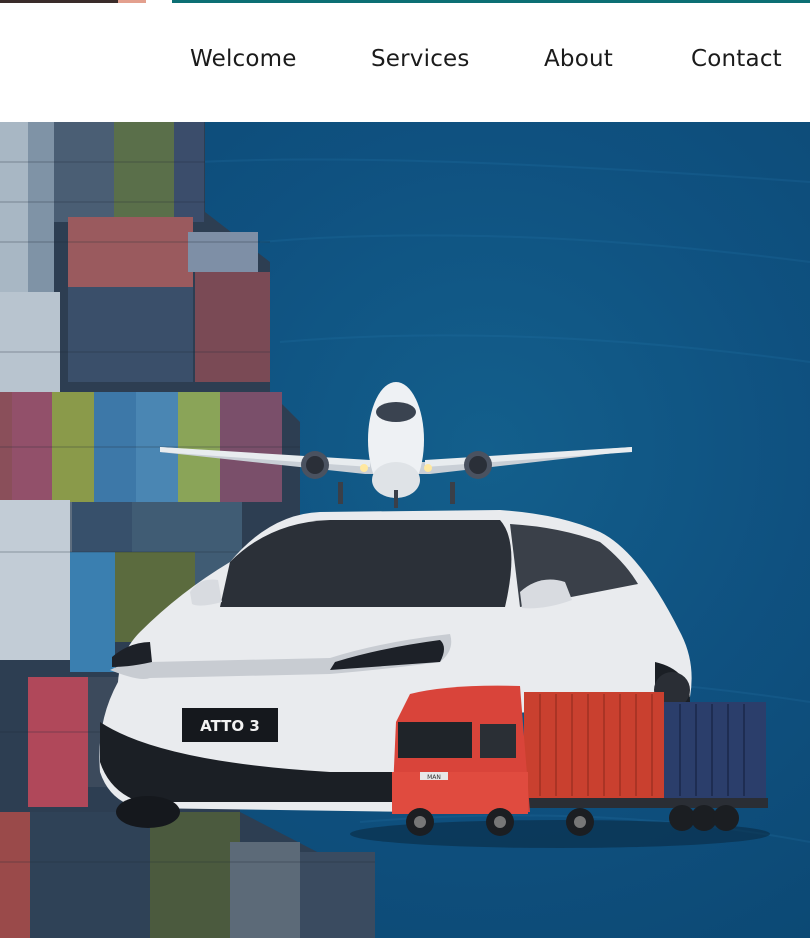 The width and height of the screenshot is (810, 938). I want to click on site-header: Welcome Services About Contact, so click(405, 62).